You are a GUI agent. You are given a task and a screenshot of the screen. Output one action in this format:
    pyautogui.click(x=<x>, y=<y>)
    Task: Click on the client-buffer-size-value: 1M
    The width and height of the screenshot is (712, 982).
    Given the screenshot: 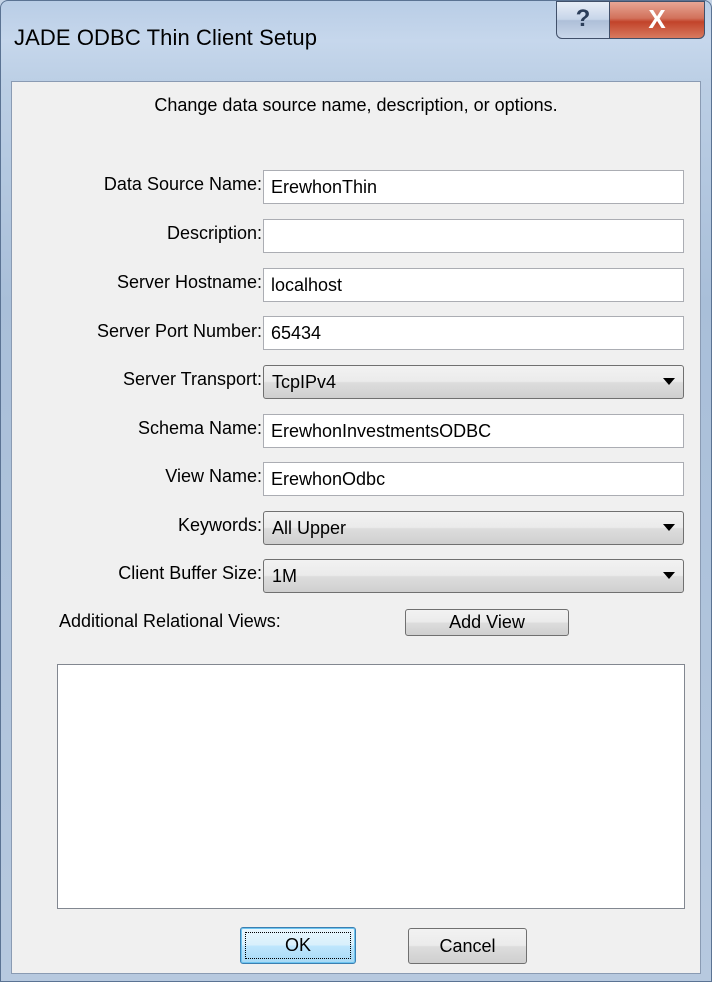 What is the action you would take?
    pyautogui.click(x=285, y=576)
    